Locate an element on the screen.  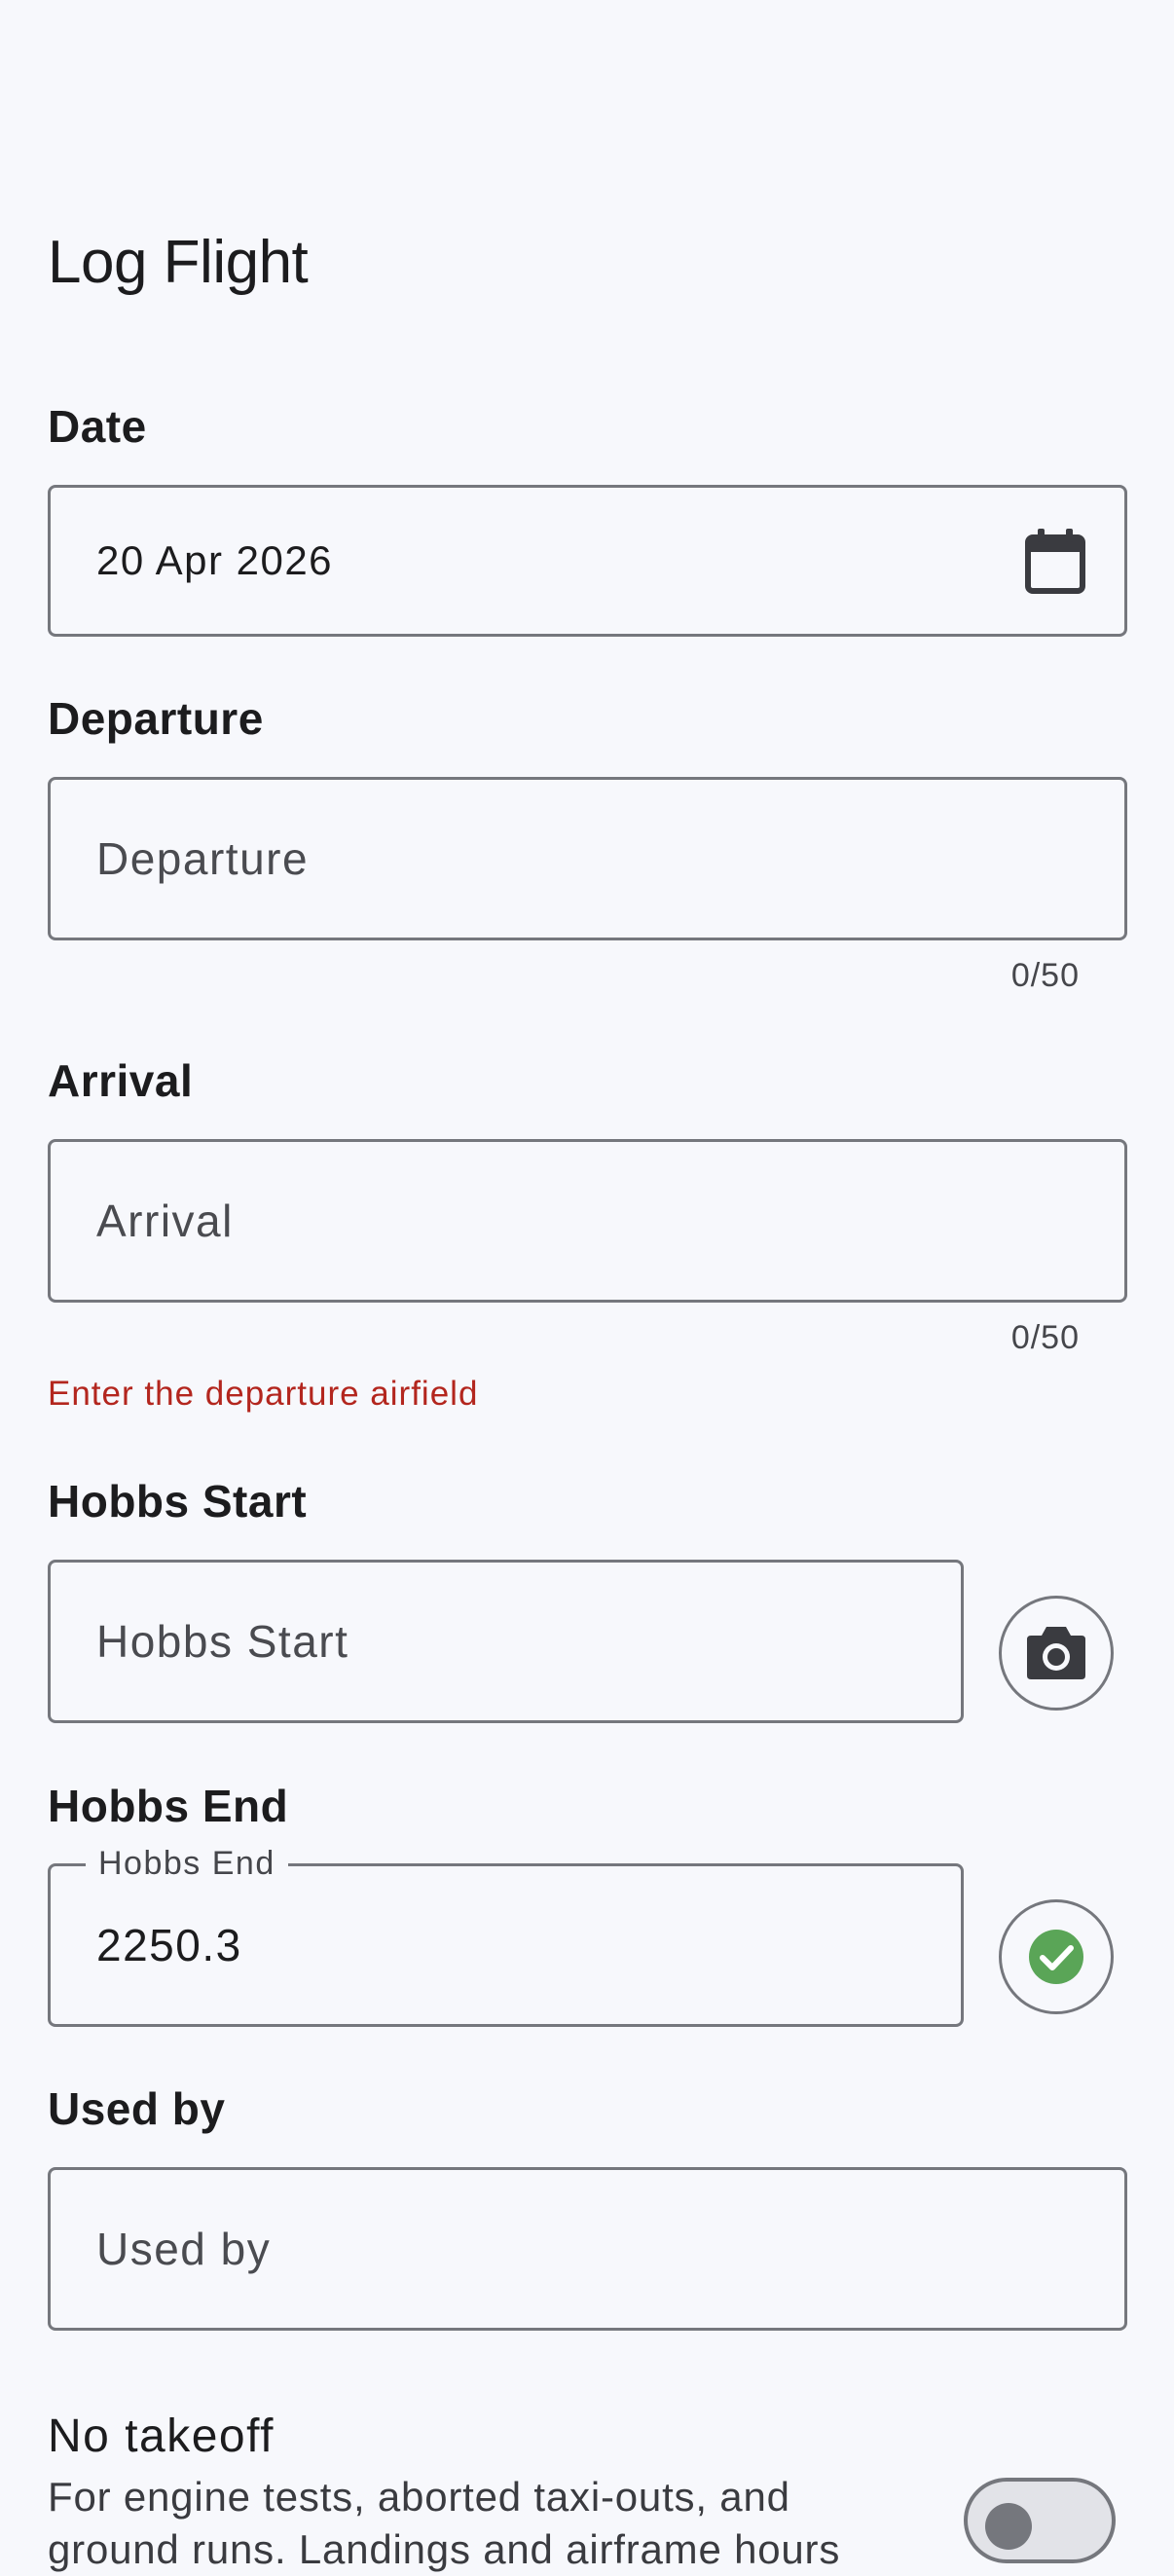
departure-counter: 0/50 is located at coordinates (1045, 975).